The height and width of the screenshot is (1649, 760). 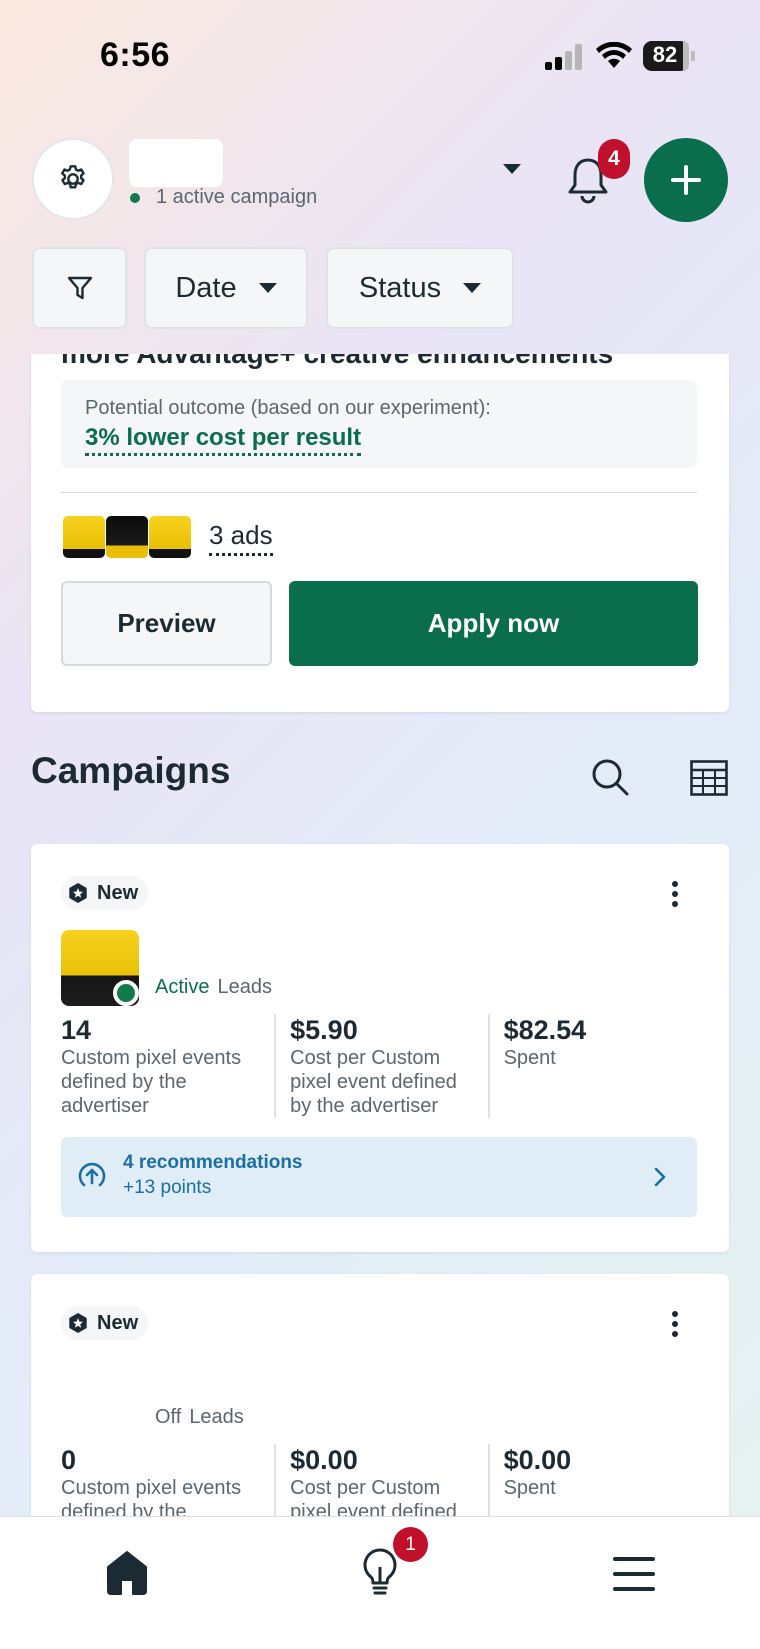 What do you see at coordinates (660, 1177) in the screenshot?
I see `chevron-right-icon` at bounding box center [660, 1177].